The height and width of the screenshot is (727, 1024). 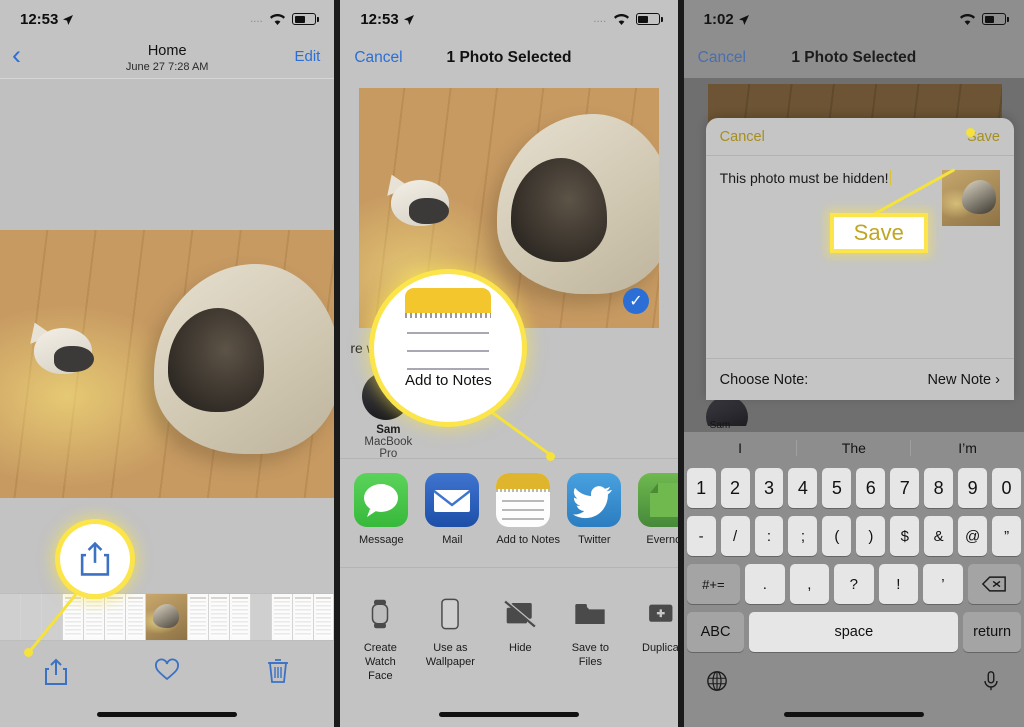 I want to click on app-label: Add to Notes, so click(x=528, y=540).